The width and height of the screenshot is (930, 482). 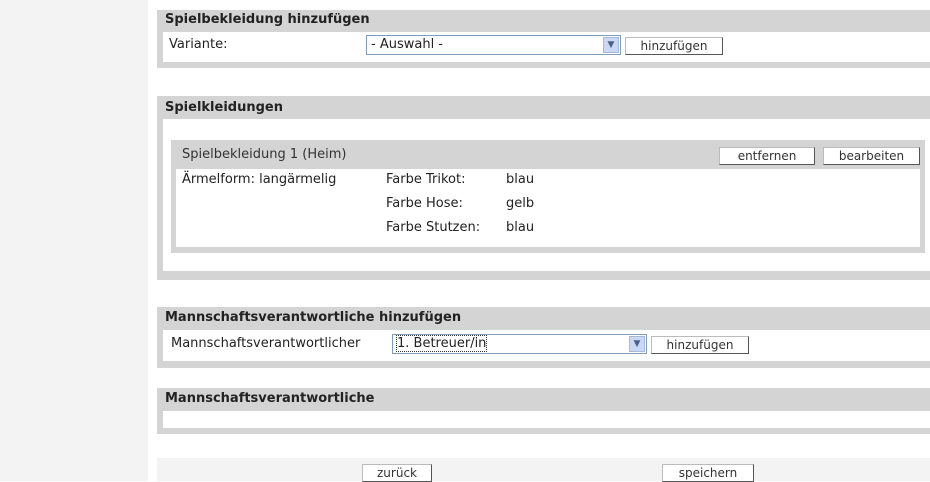 I want to click on manager-select-value: 1. Betreuer/in, so click(x=441, y=343).